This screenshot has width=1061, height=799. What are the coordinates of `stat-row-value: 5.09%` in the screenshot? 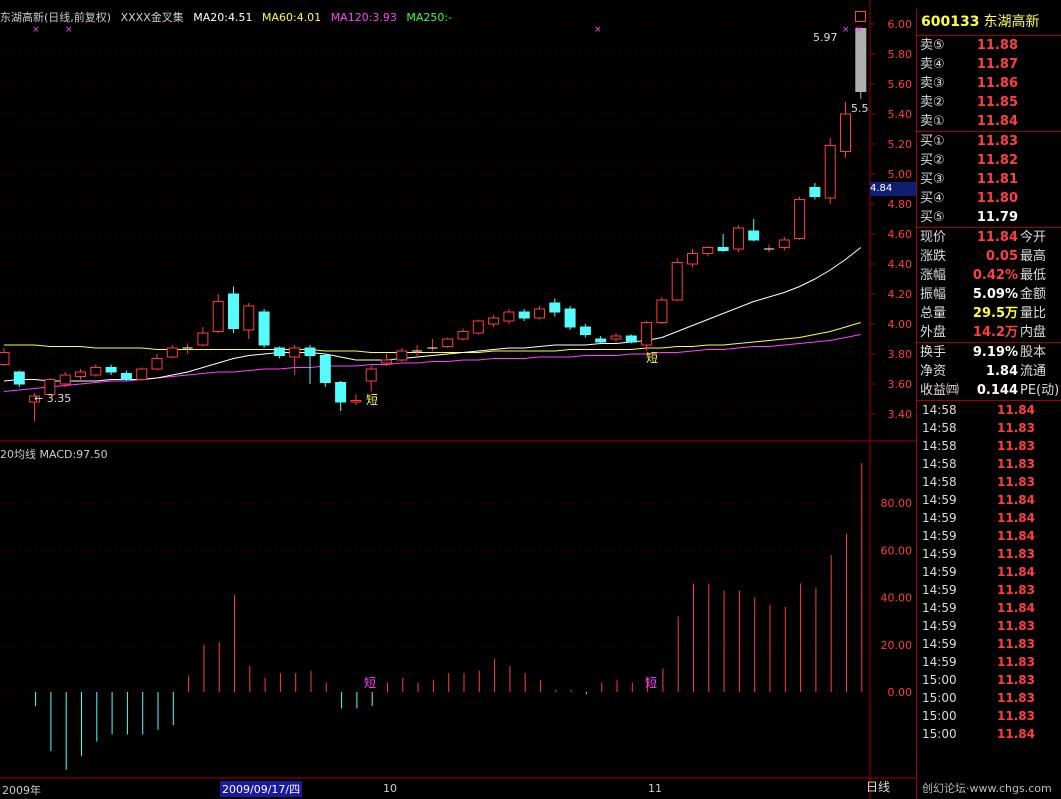 It's located at (995, 294).